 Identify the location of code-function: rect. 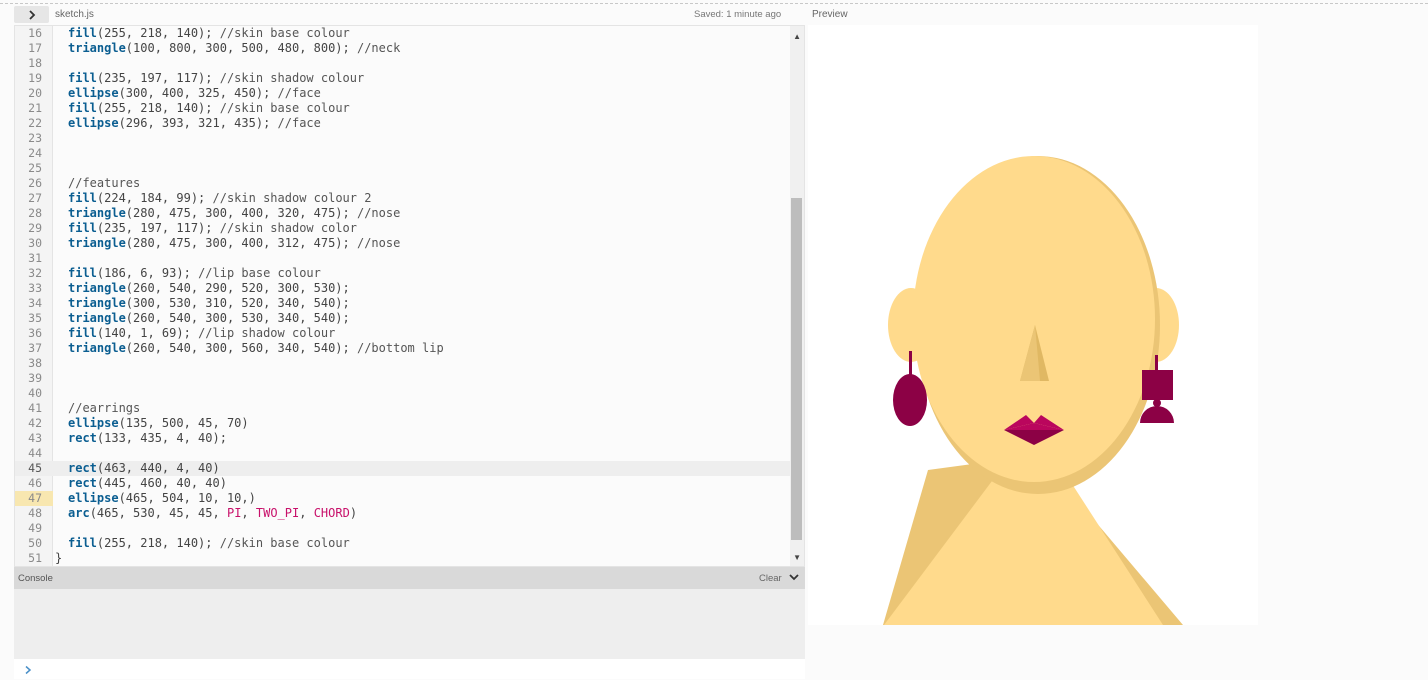
(82, 438).